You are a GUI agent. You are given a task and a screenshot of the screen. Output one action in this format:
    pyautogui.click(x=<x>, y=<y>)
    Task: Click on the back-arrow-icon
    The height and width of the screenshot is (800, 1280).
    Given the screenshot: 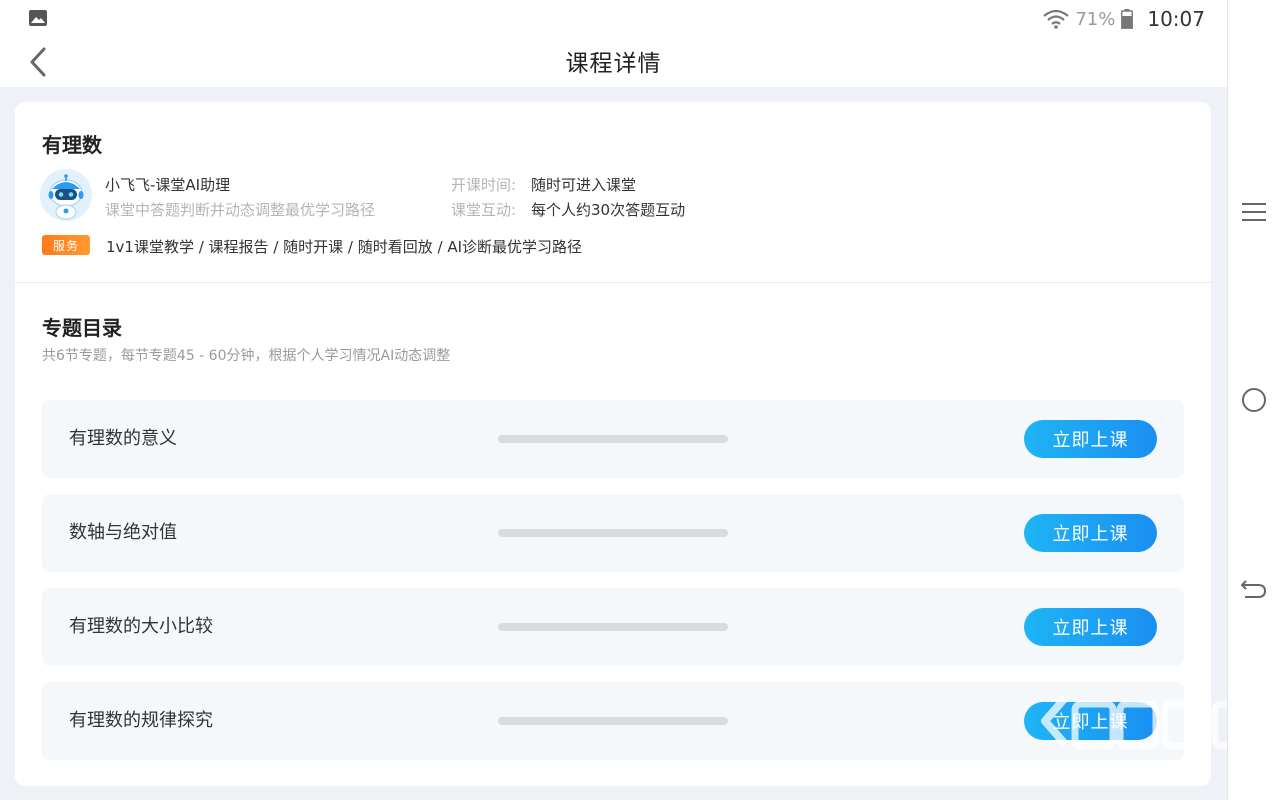 What is the action you would take?
    pyautogui.click(x=1254, y=589)
    